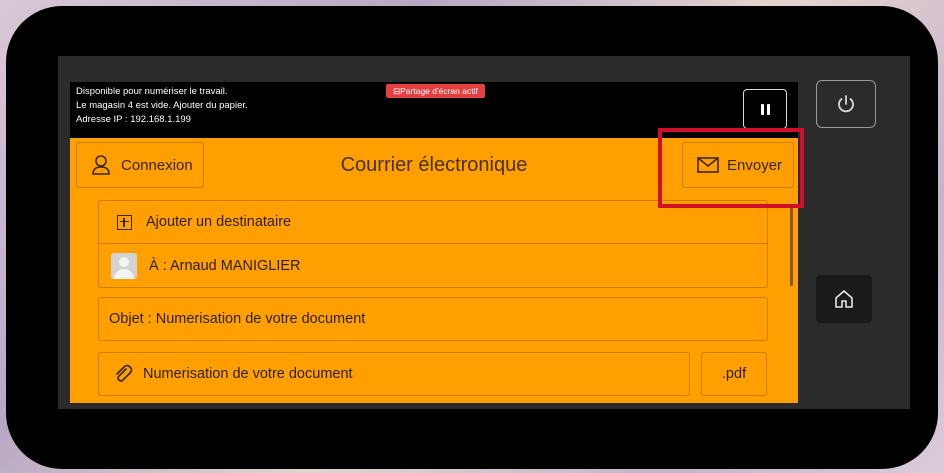 The height and width of the screenshot is (473, 944). I want to click on power-button, so click(846, 104).